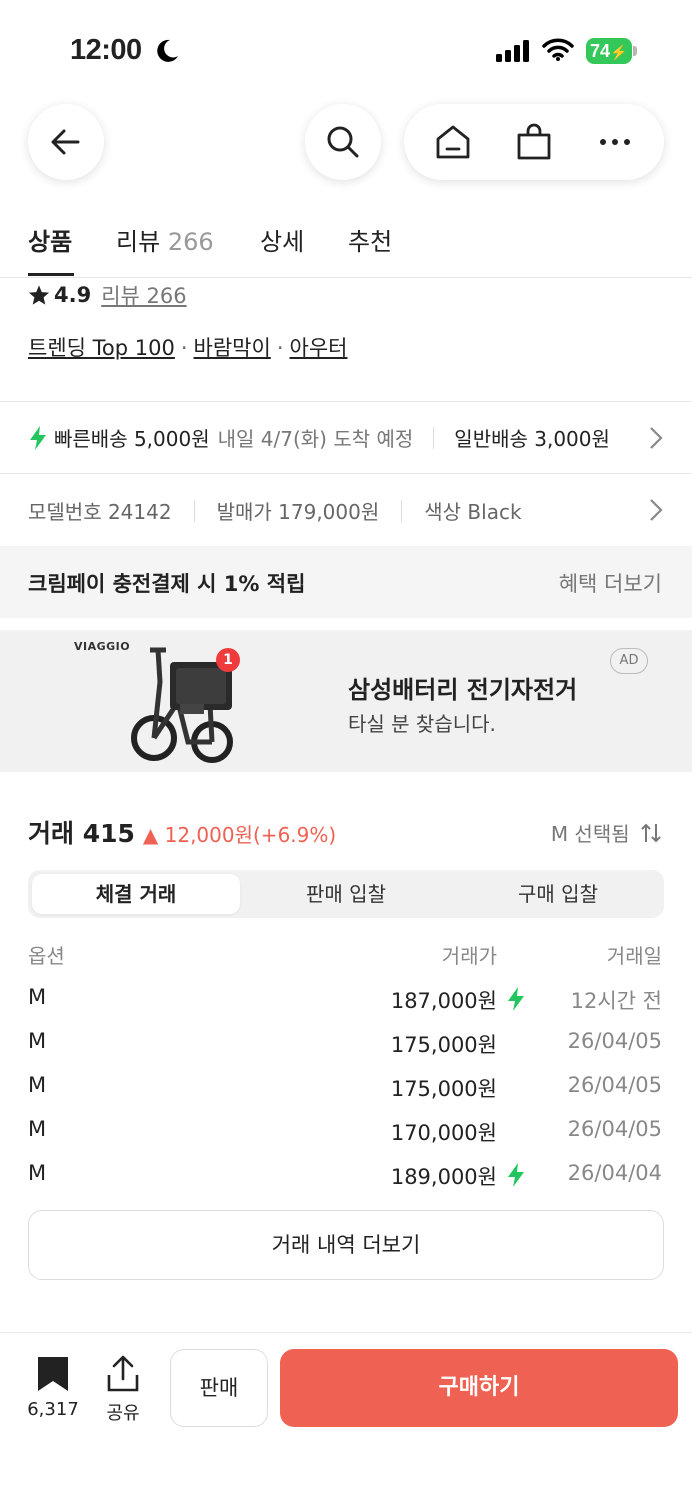  I want to click on battery-level: 74, so click(600, 51).